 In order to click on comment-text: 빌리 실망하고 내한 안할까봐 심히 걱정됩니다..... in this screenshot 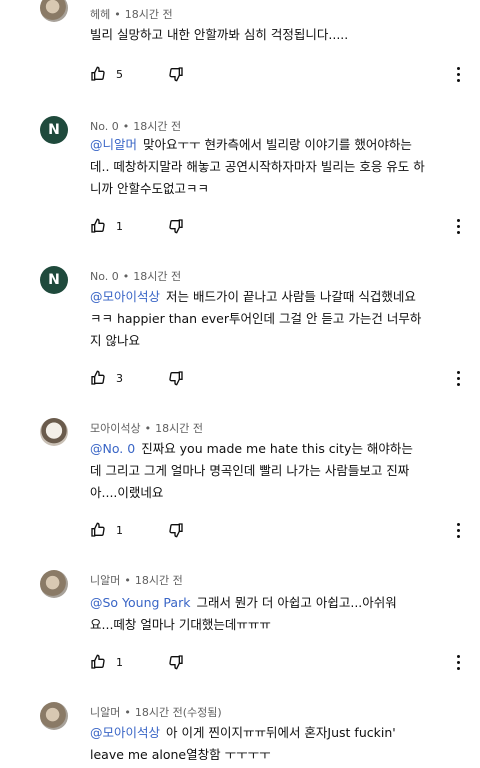, I will do `click(280, 35)`.